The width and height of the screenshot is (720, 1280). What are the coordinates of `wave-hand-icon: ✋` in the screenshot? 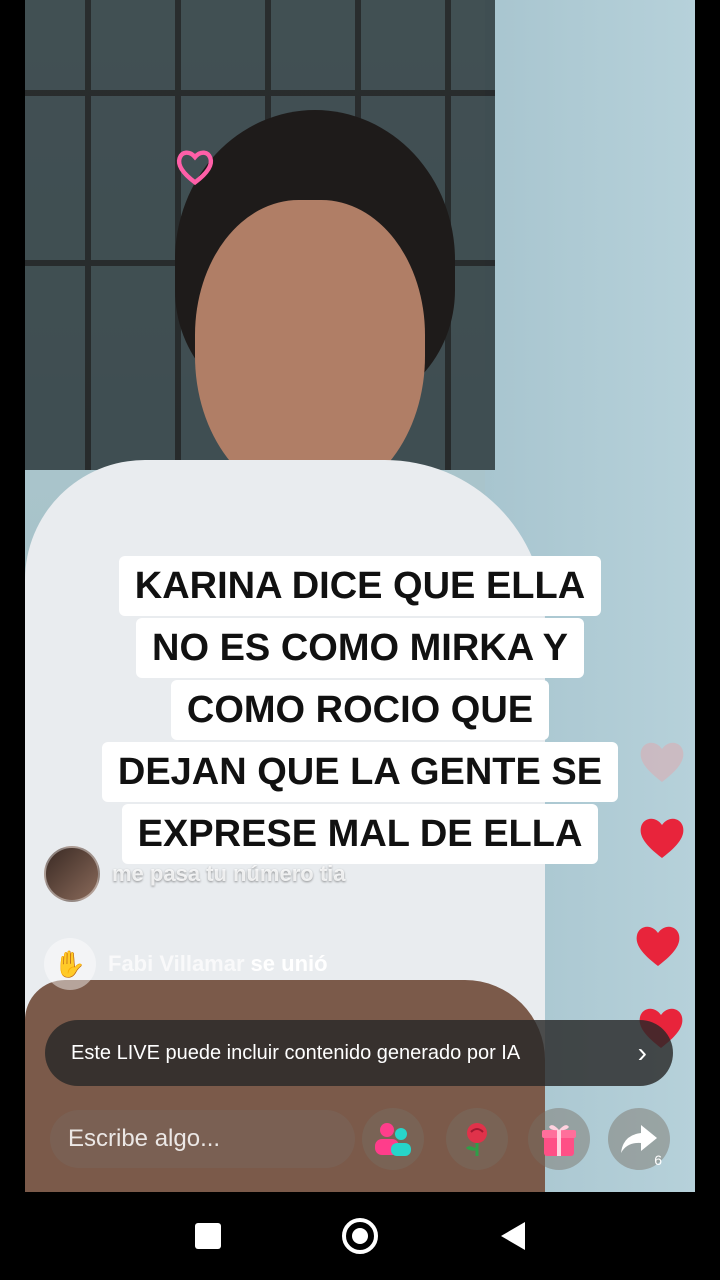 It's located at (70, 964).